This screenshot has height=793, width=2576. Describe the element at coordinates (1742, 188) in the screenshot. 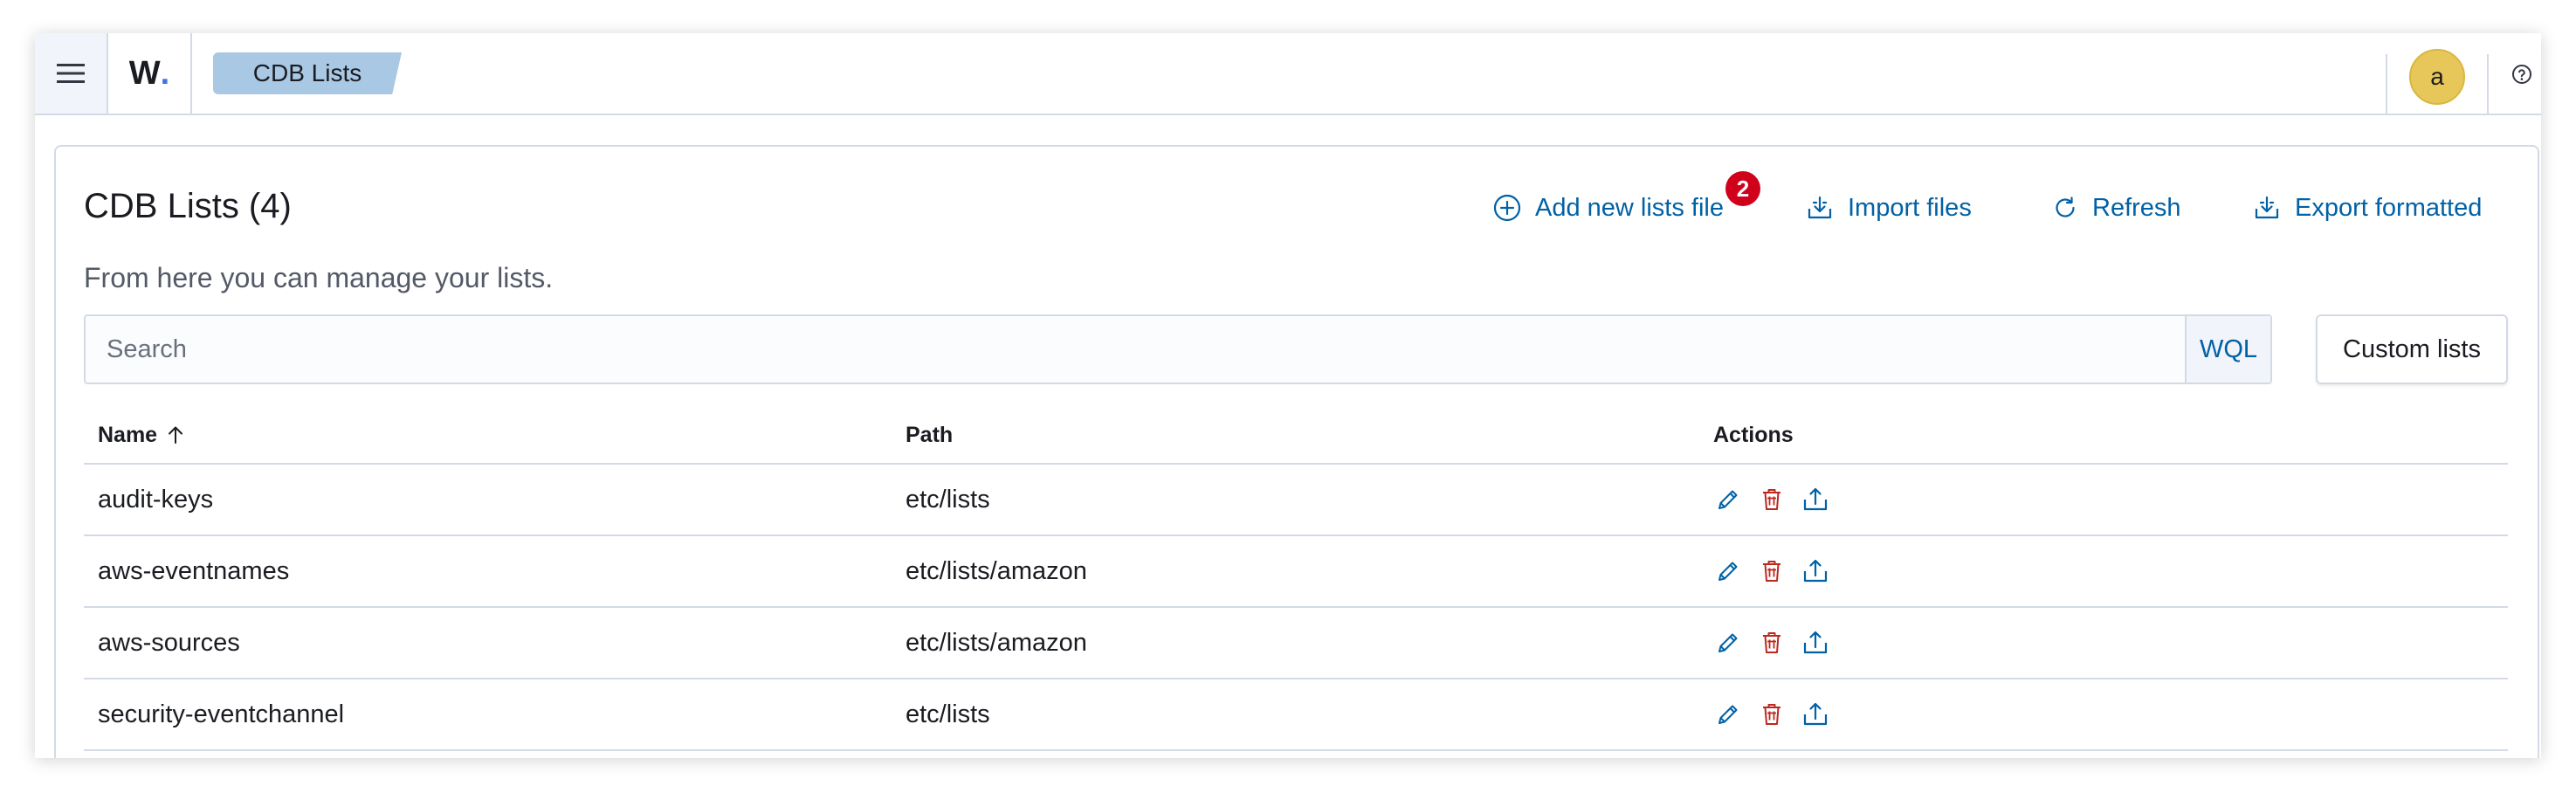

I see `notification-badge: 2` at that location.